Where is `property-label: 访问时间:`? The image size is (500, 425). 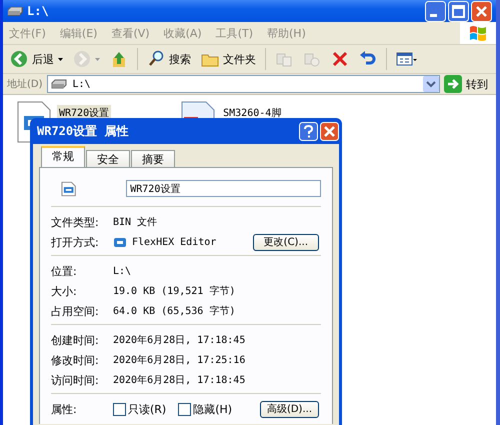
property-label: 访问时间: is located at coordinates (75, 380).